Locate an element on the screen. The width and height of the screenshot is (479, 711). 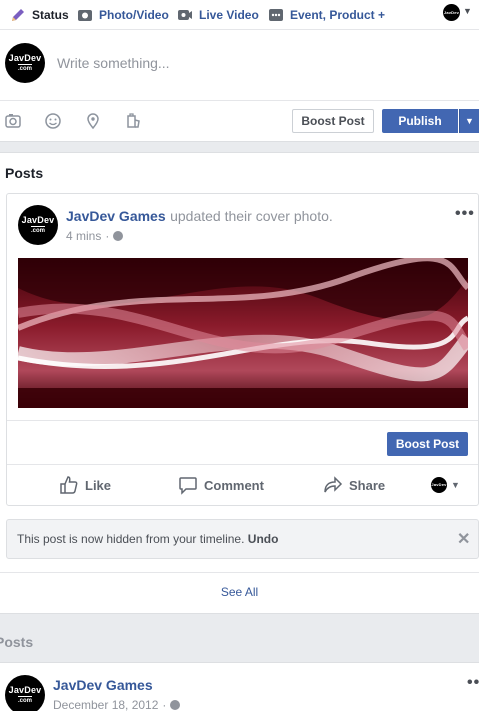
post-avatar: JavDev .com is located at coordinates (38, 225).